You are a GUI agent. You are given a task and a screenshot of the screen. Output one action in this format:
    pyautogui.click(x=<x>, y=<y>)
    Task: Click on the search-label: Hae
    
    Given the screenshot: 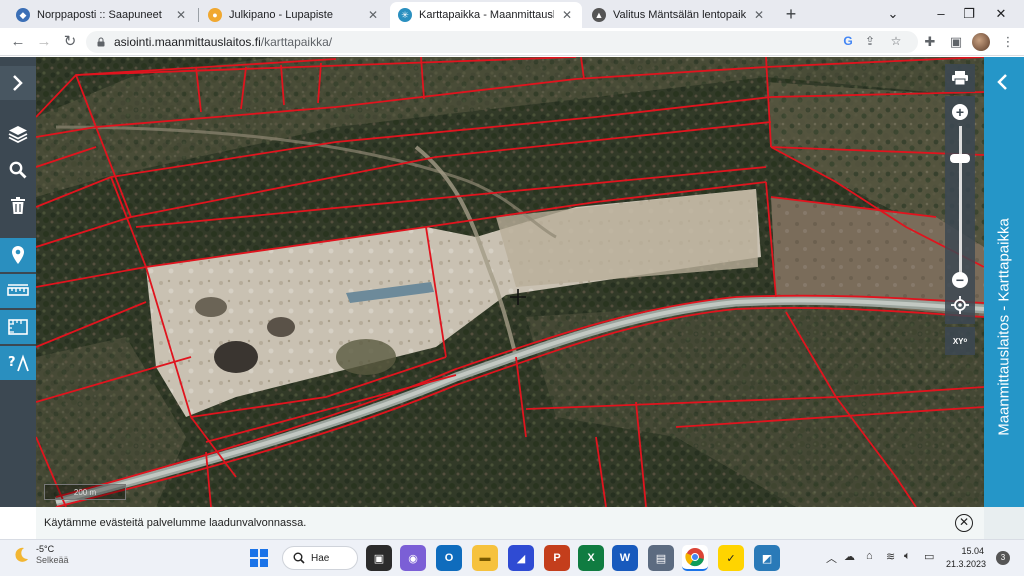 What is the action you would take?
    pyautogui.click(x=320, y=558)
    